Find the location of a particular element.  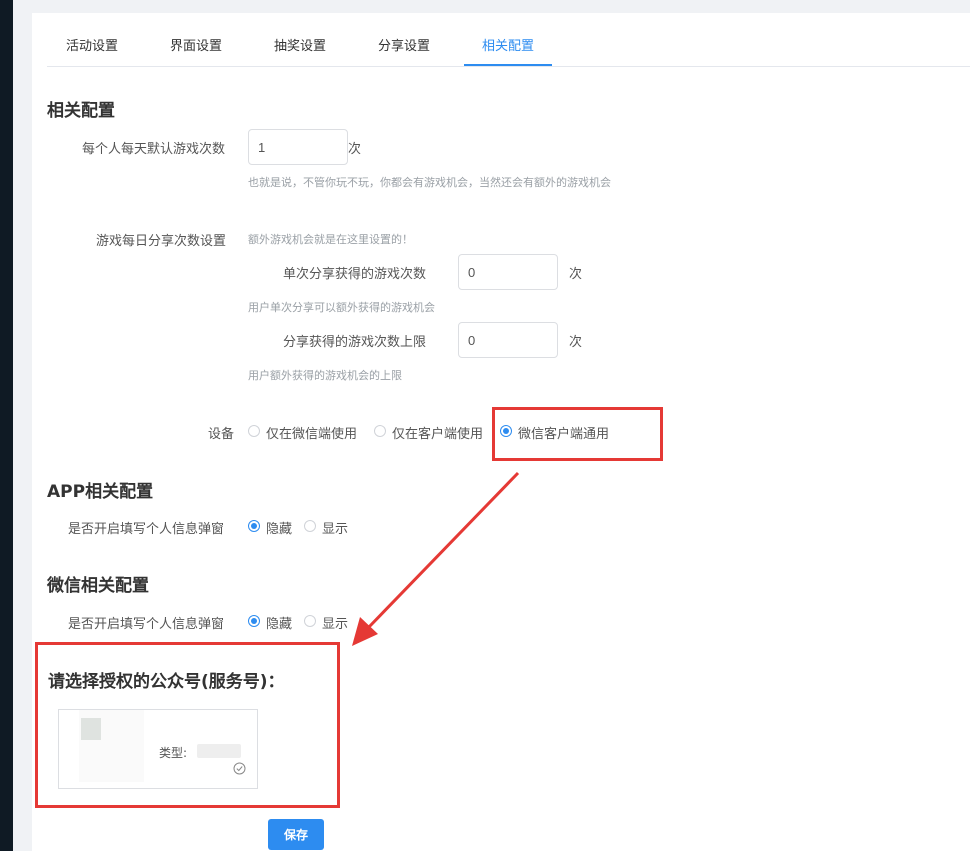

annotation-arrow is located at coordinates (436, 558).